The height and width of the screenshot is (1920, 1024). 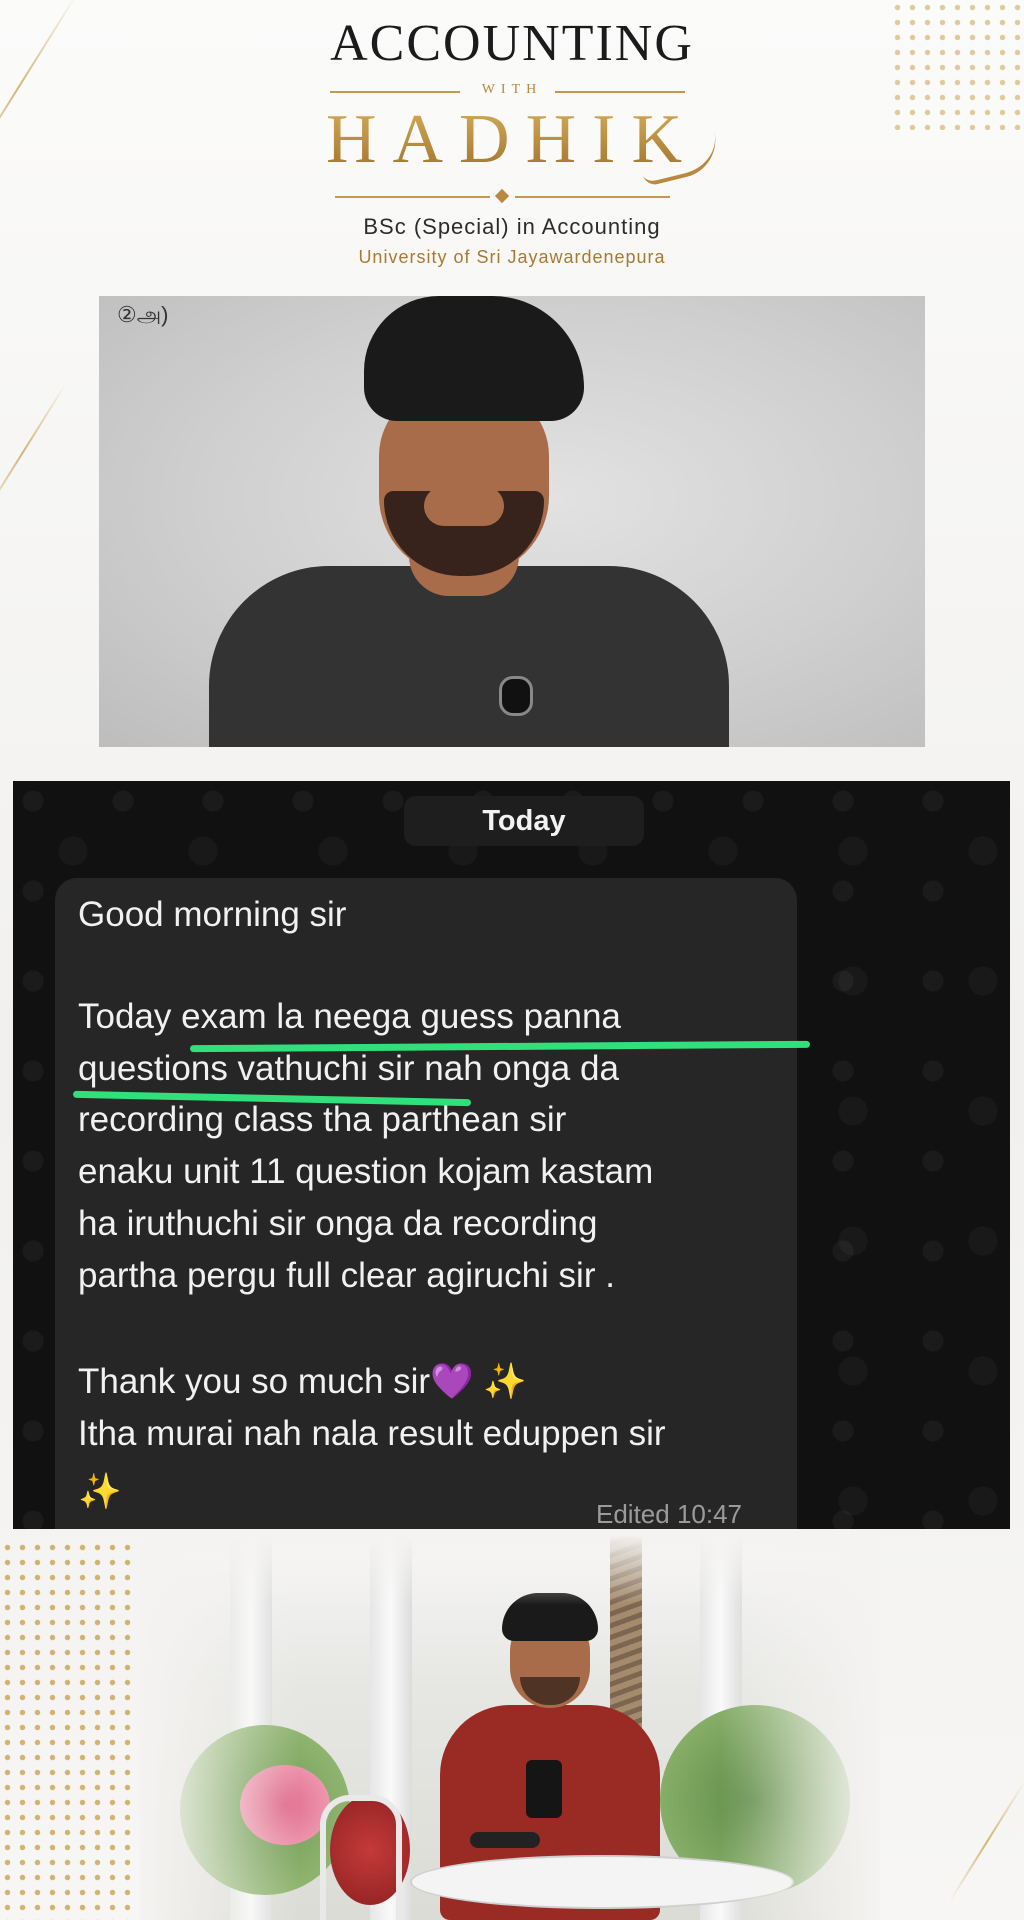 What do you see at coordinates (452, 1381) in the screenshot?
I see `purple-heart-emoji: 💜` at bounding box center [452, 1381].